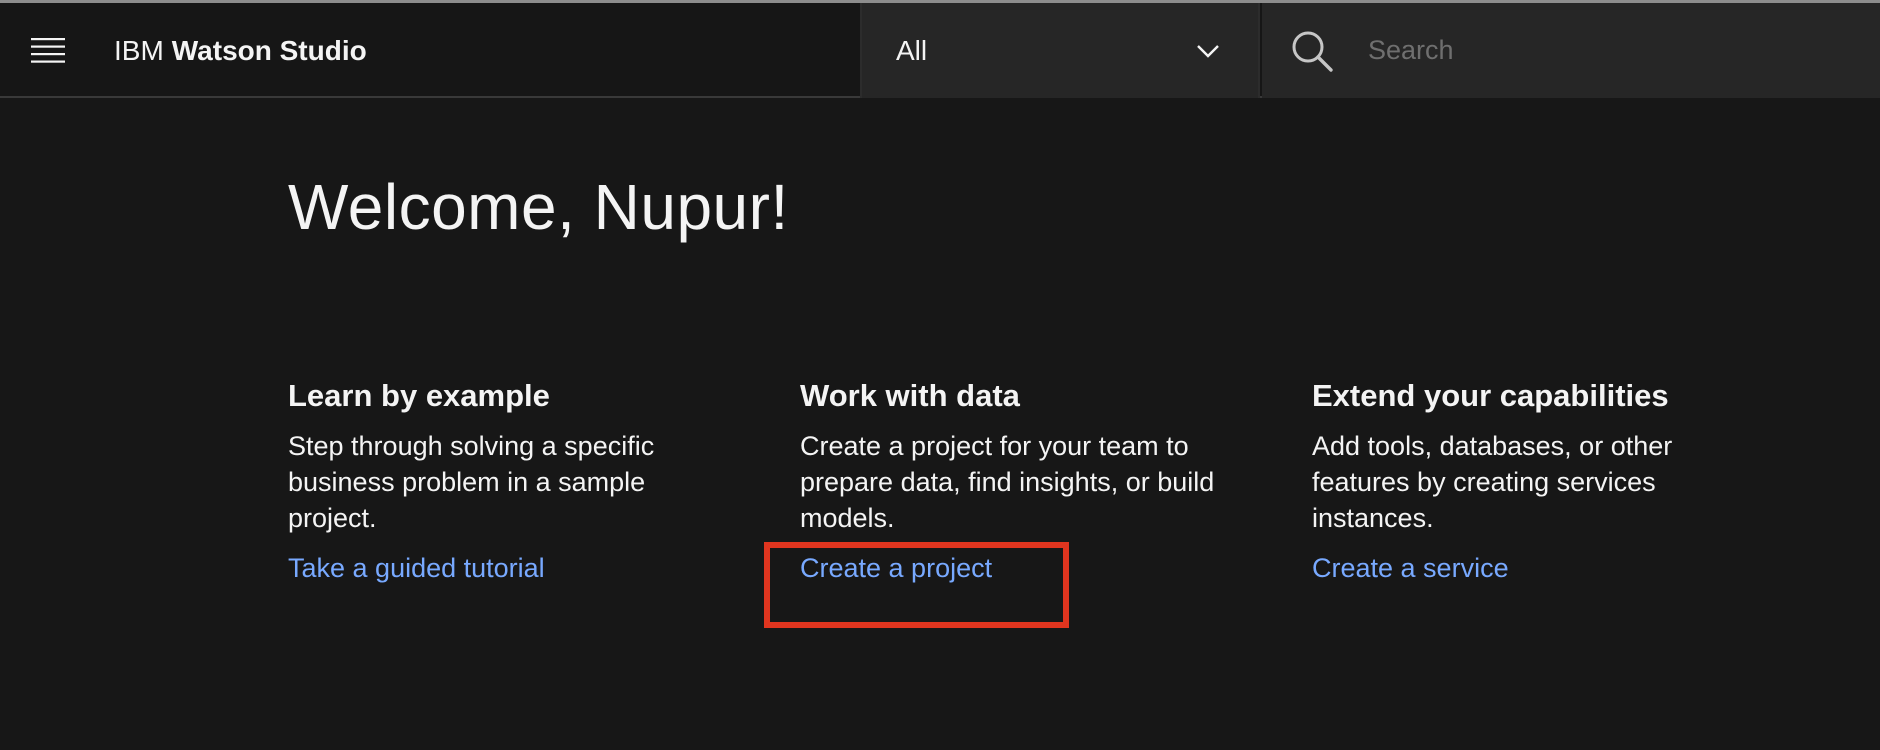 Image resolution: width=1880 pixels, height=750 pixels. What do you see at coordinates (269, 50) in the screenshot?
I see `brand-name: Watson Studio` at bounding box center [269, 50].